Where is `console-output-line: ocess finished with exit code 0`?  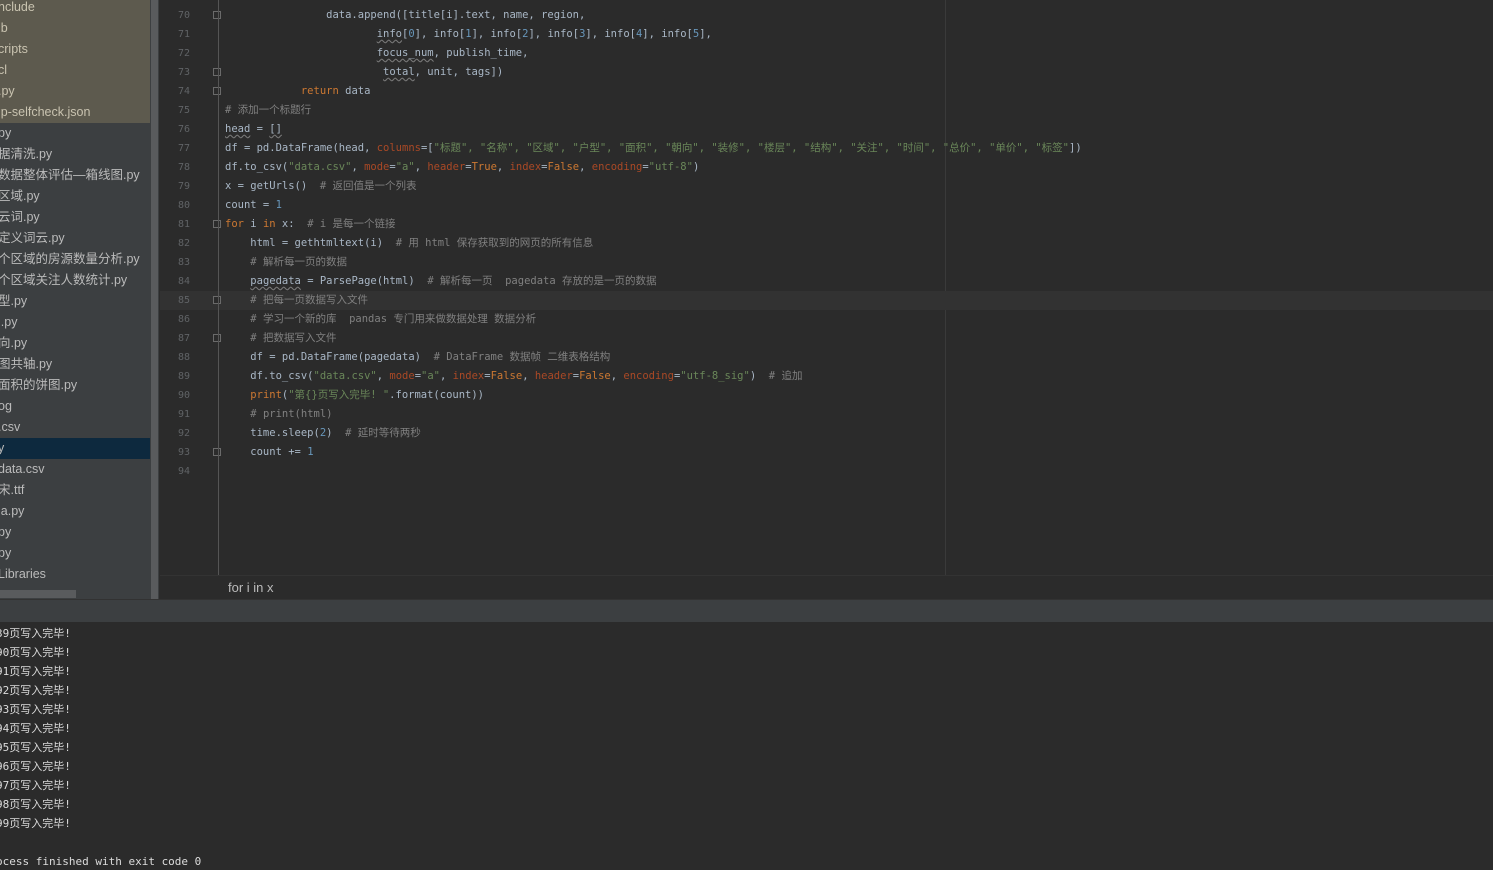
console-output-line: ocess finished with exit code 0 is located at coordinates (100, 861).